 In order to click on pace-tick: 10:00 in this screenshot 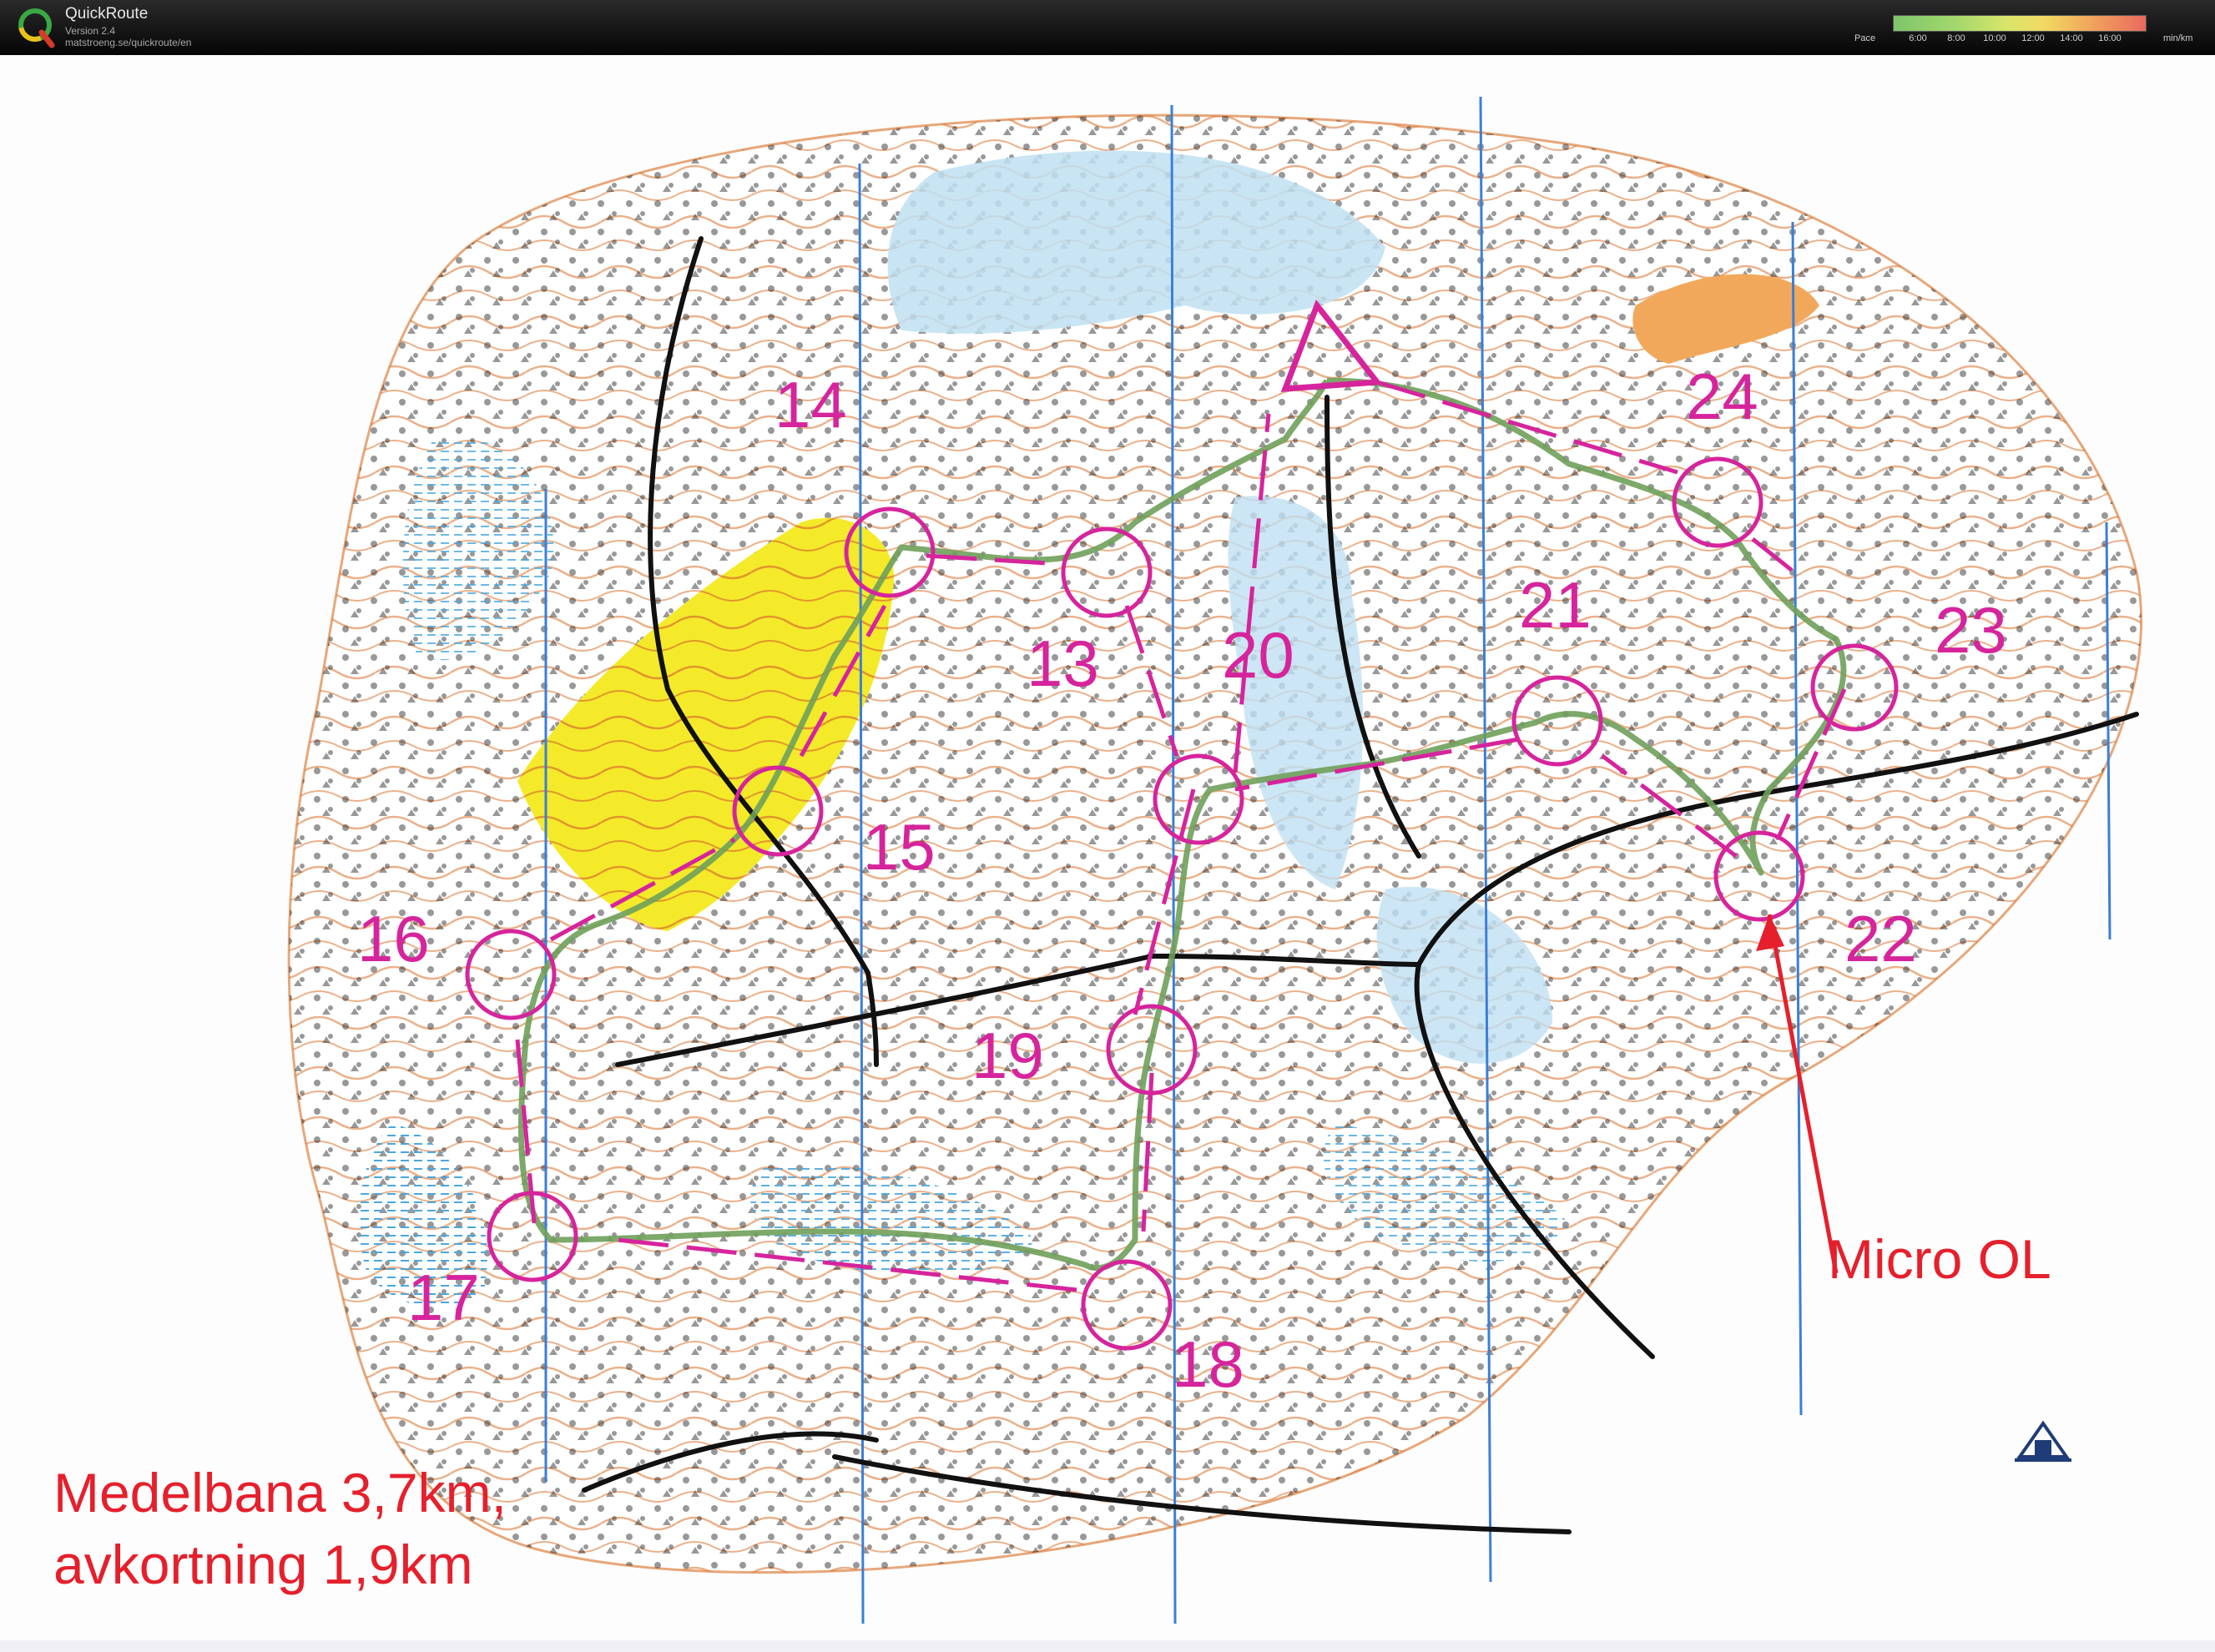, I will do `click(1995, 38)`.